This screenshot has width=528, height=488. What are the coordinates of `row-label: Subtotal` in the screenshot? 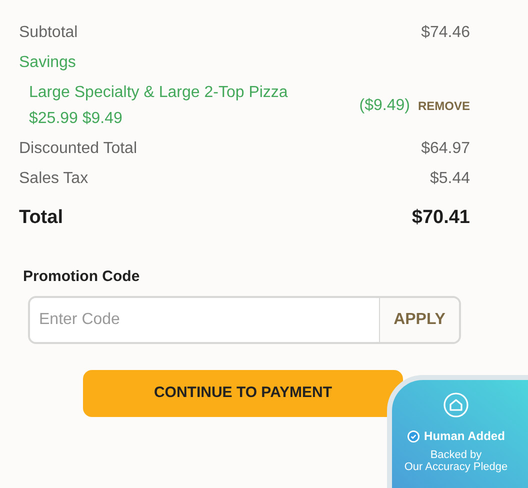 It's located at (48, 33).